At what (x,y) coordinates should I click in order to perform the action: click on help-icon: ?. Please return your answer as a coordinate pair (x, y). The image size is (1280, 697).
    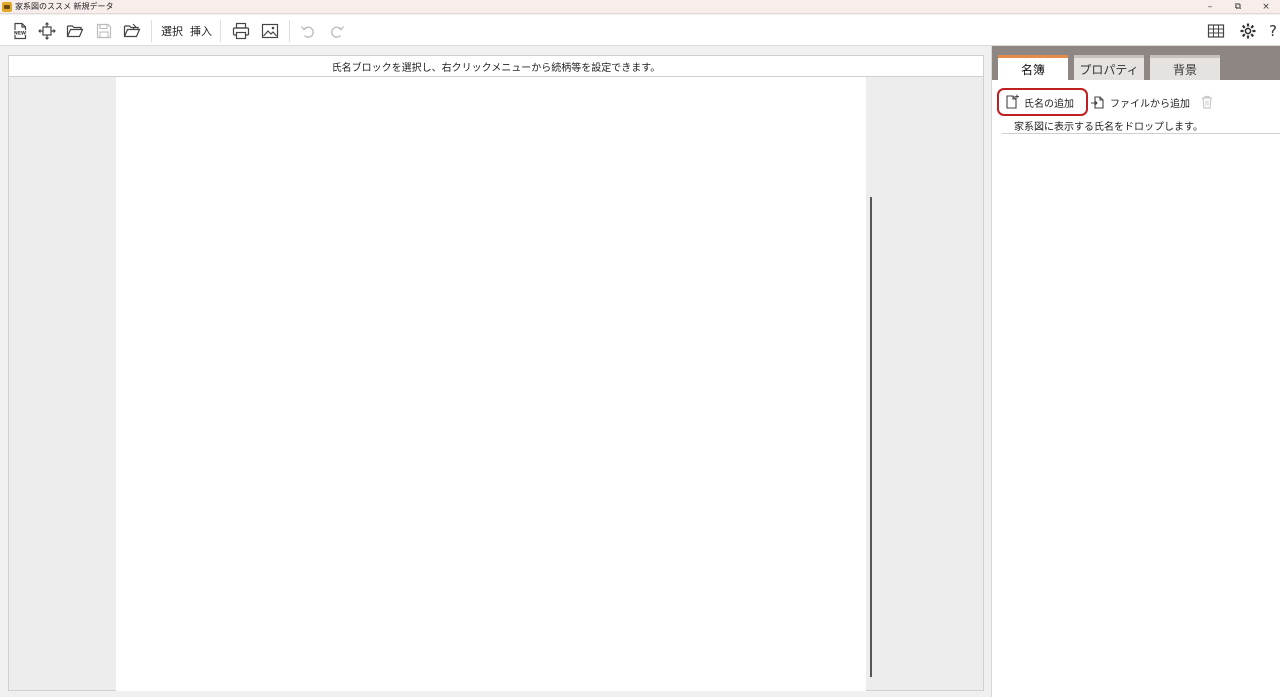
    Looking at the image, I should click on (1273, 31).